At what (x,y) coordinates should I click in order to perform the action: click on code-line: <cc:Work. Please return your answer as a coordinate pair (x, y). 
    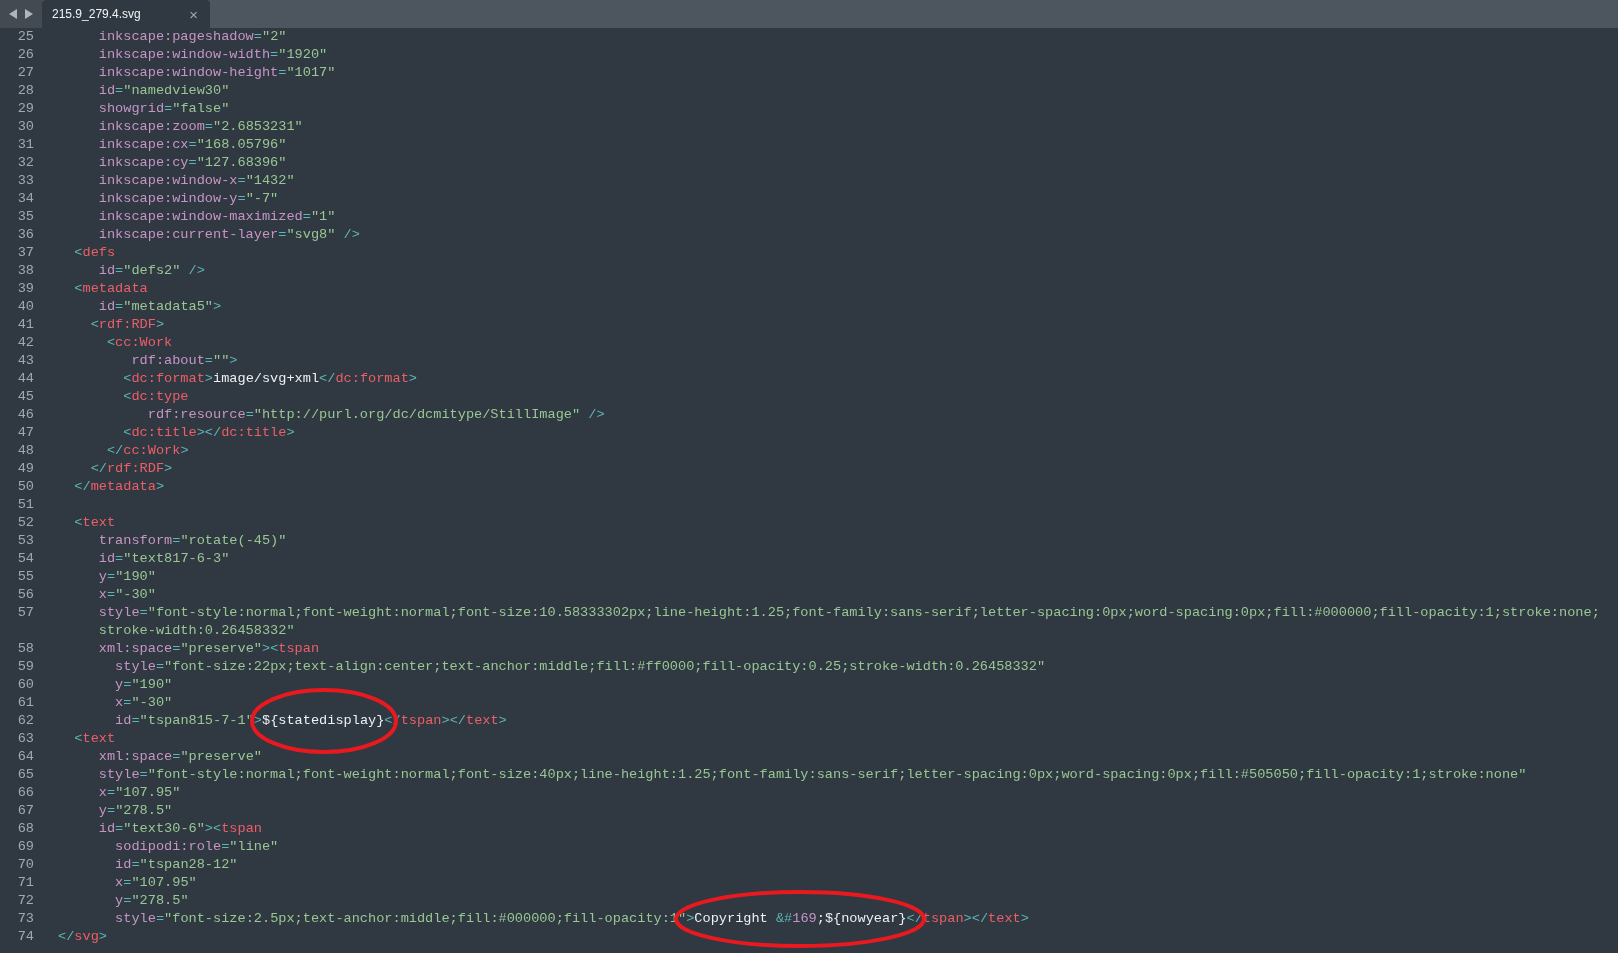
    Looking at the image, I should click on (139, 343).